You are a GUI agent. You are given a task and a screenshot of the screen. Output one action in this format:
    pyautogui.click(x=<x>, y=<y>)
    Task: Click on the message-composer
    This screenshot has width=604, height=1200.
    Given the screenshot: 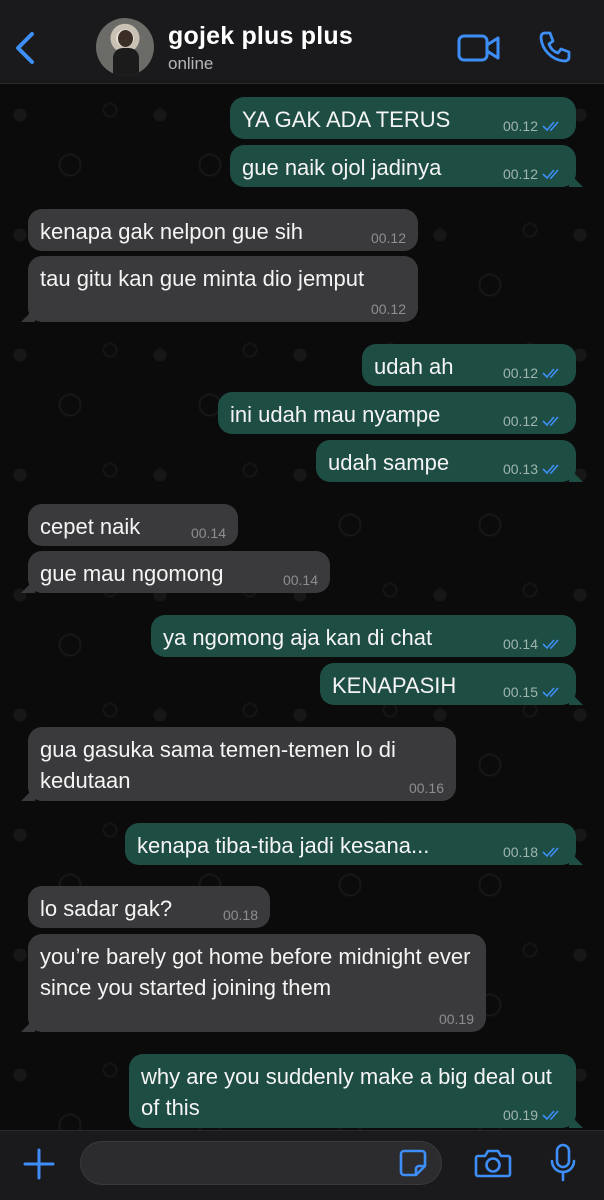 What is the action you would take?
    pyautogui.click(x=302, y=1165)
    